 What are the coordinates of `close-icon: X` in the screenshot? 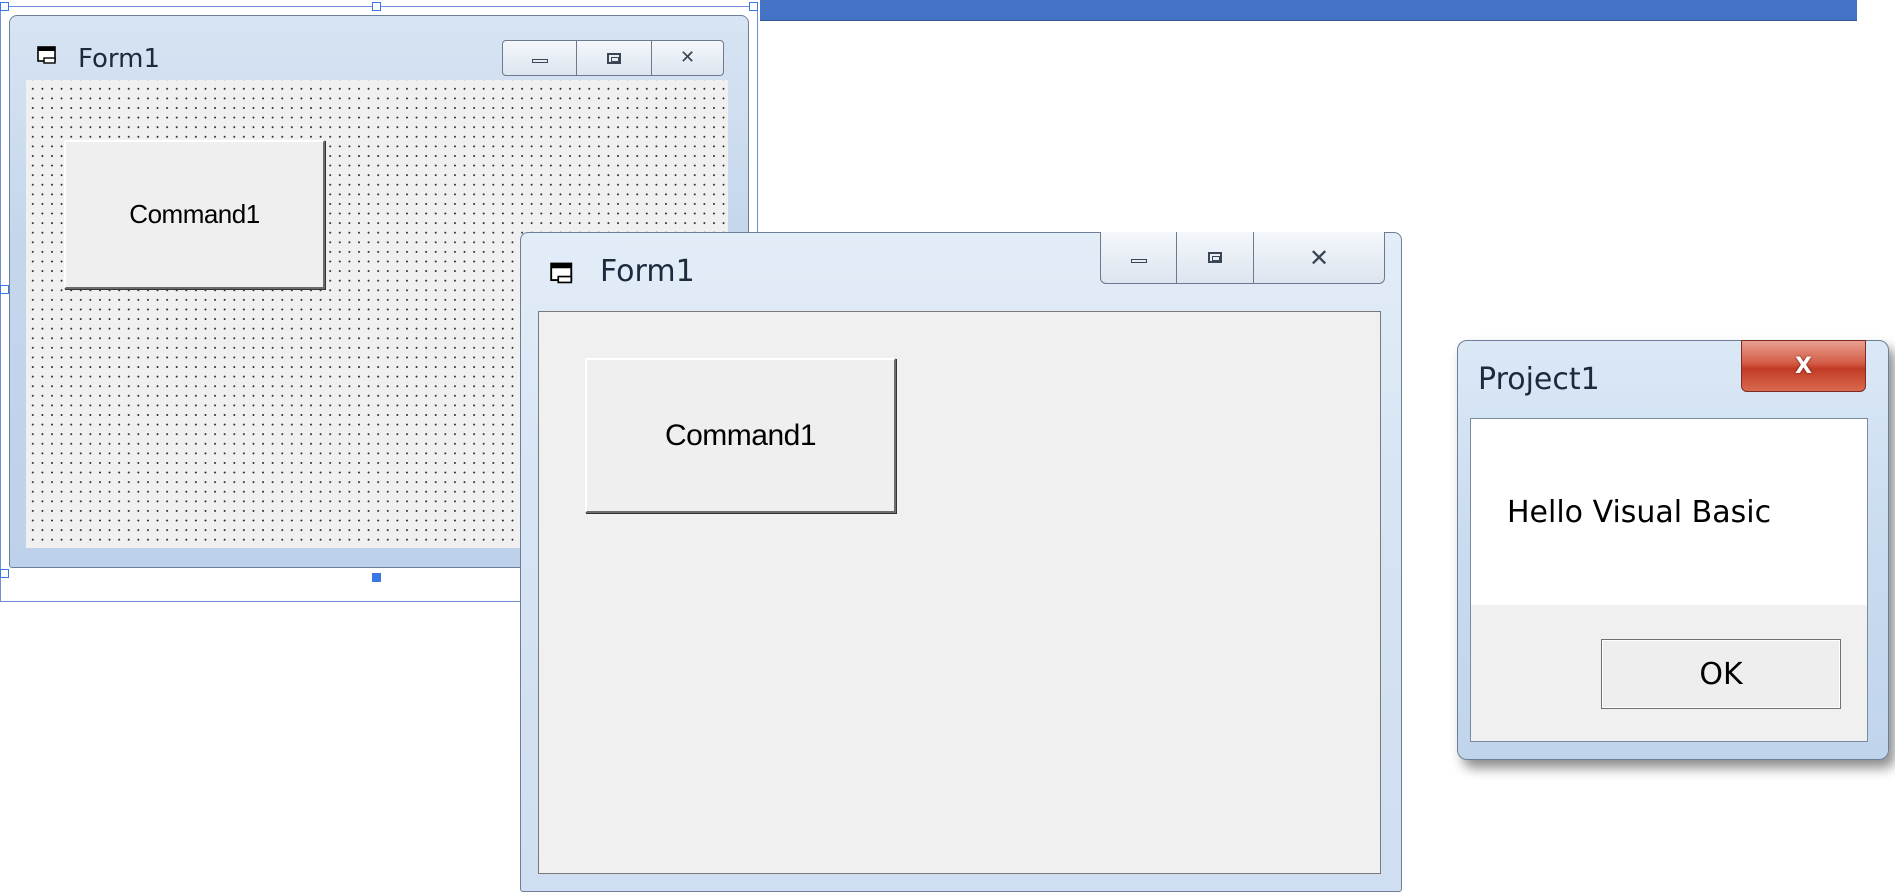 It's located at (1803, 366).